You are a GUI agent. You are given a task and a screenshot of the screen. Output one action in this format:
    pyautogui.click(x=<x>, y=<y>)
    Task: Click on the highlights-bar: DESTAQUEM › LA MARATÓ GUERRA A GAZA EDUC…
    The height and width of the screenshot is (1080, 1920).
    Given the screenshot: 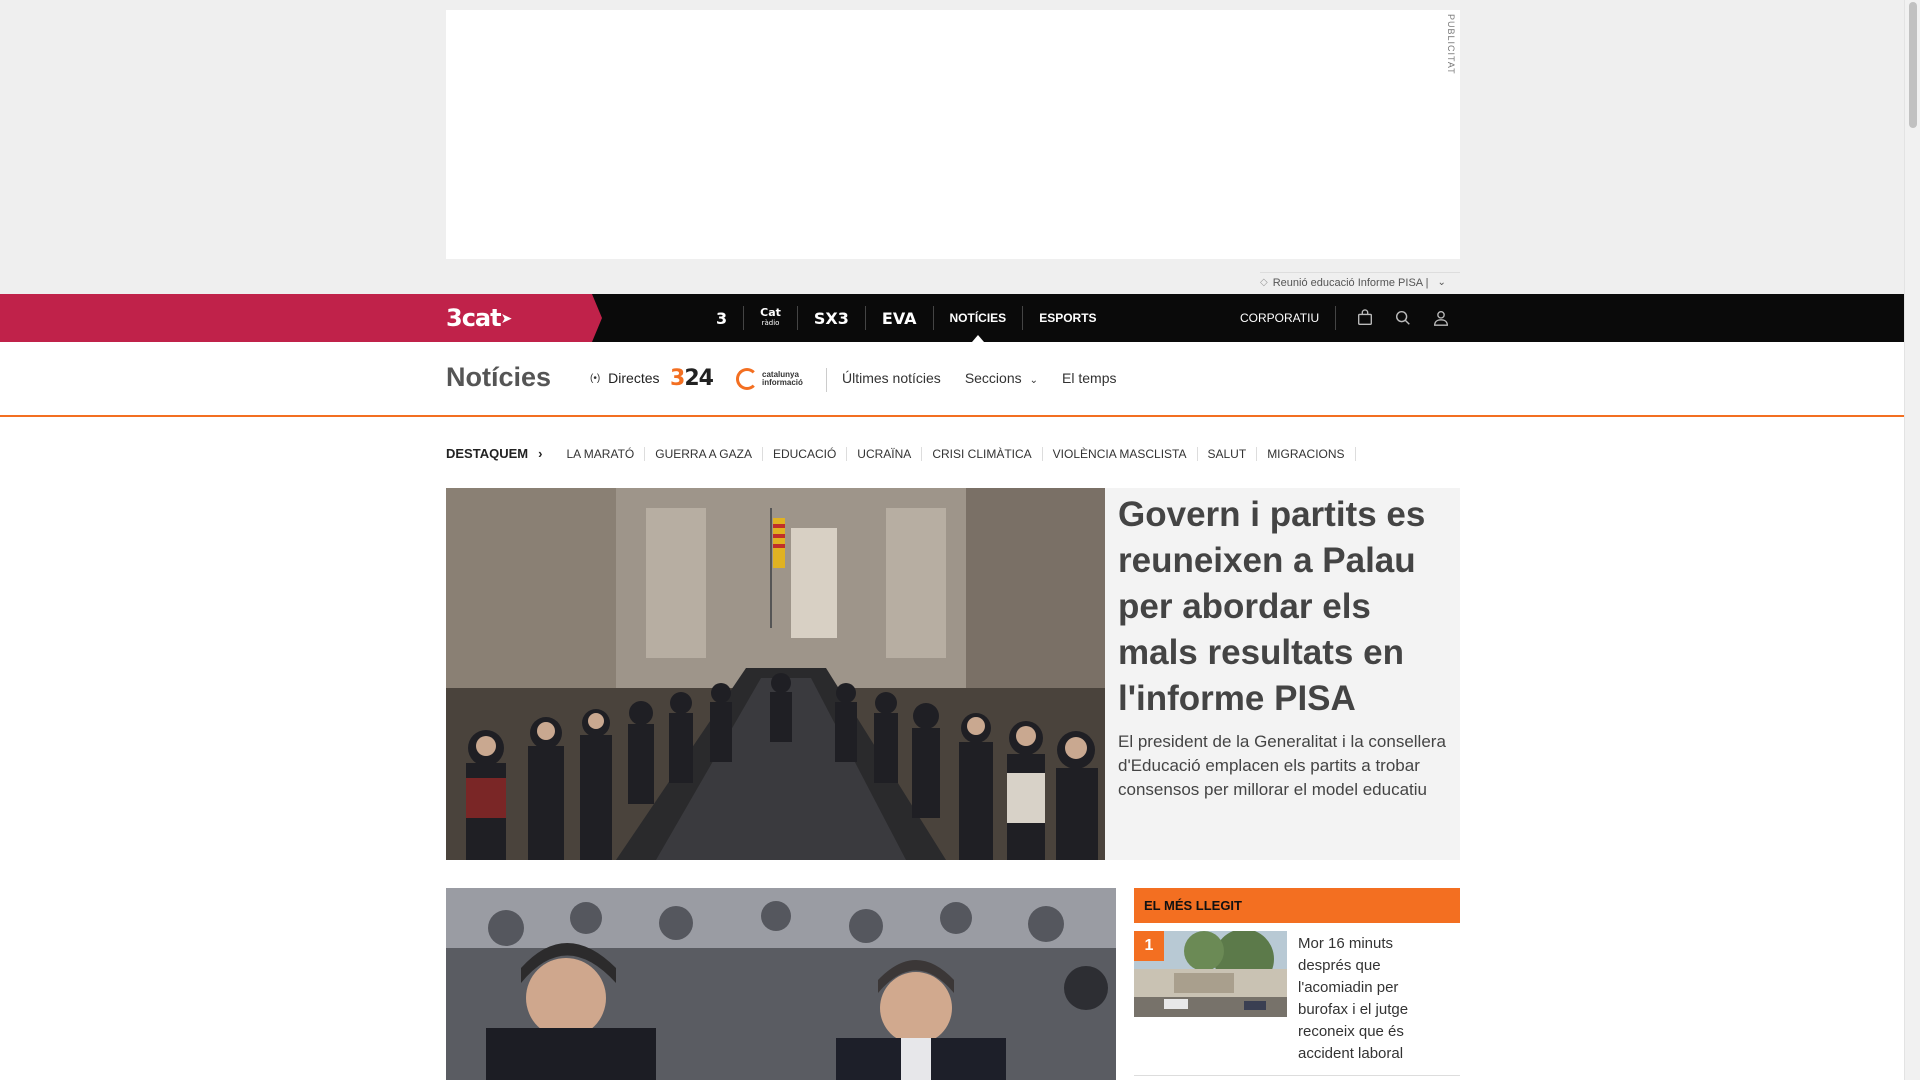 What is the action you would take?
    pyautogui.click(x=901, y=453)
    